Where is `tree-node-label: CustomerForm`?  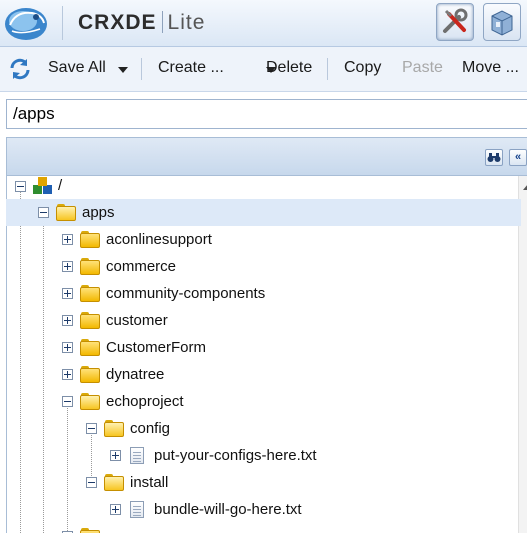 tree-node-label: CustomerForm is located at coordinates (156, 347).